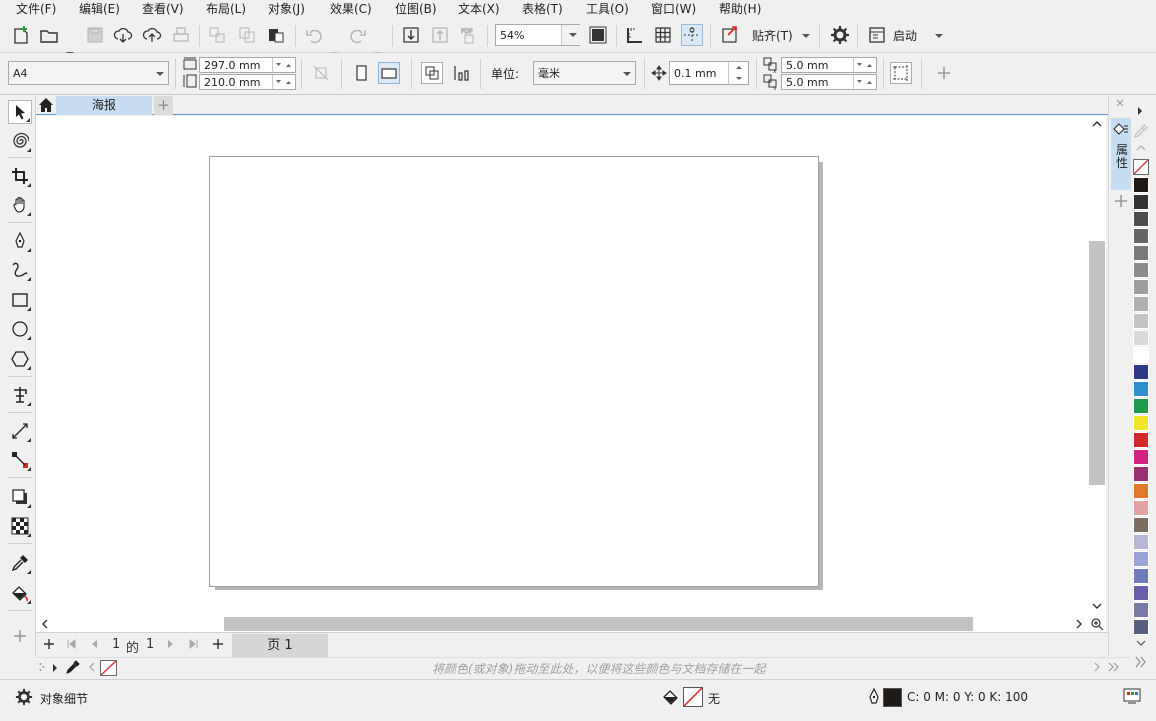 Image resolution: width=1156 pixels, height=721 pixels. What do you see at coordinates (194, 644) in the screenshot?
I see `last-page-icon` at bounding box center [194, 644].